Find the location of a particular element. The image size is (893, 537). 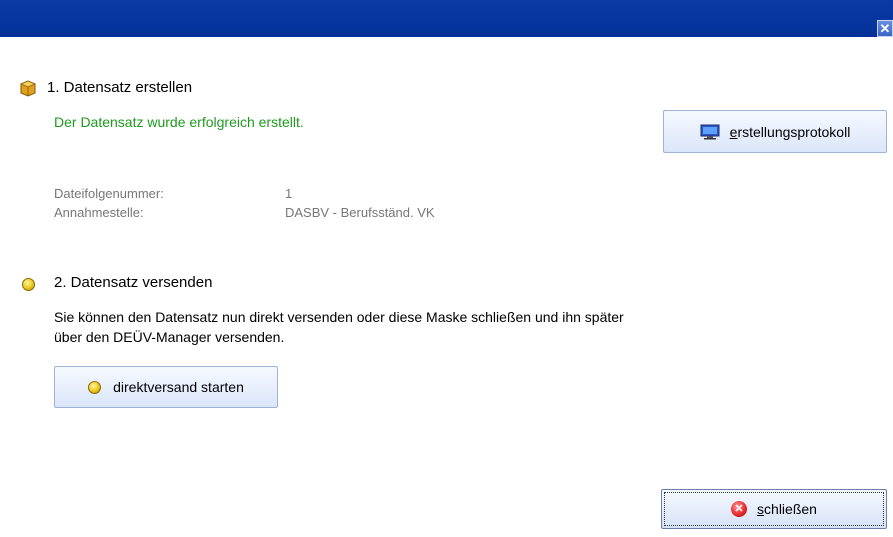

monitor-icon is located at coordinates (710, 131).